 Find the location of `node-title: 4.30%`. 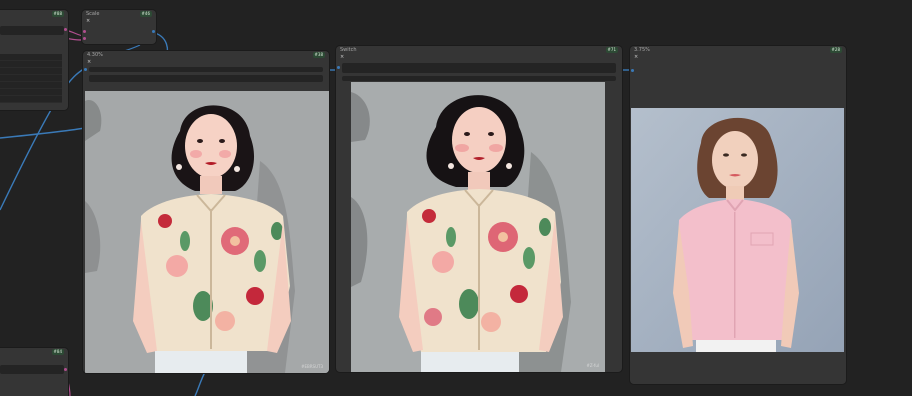

node-title: 4.30% is located at coordinates (95, 55).